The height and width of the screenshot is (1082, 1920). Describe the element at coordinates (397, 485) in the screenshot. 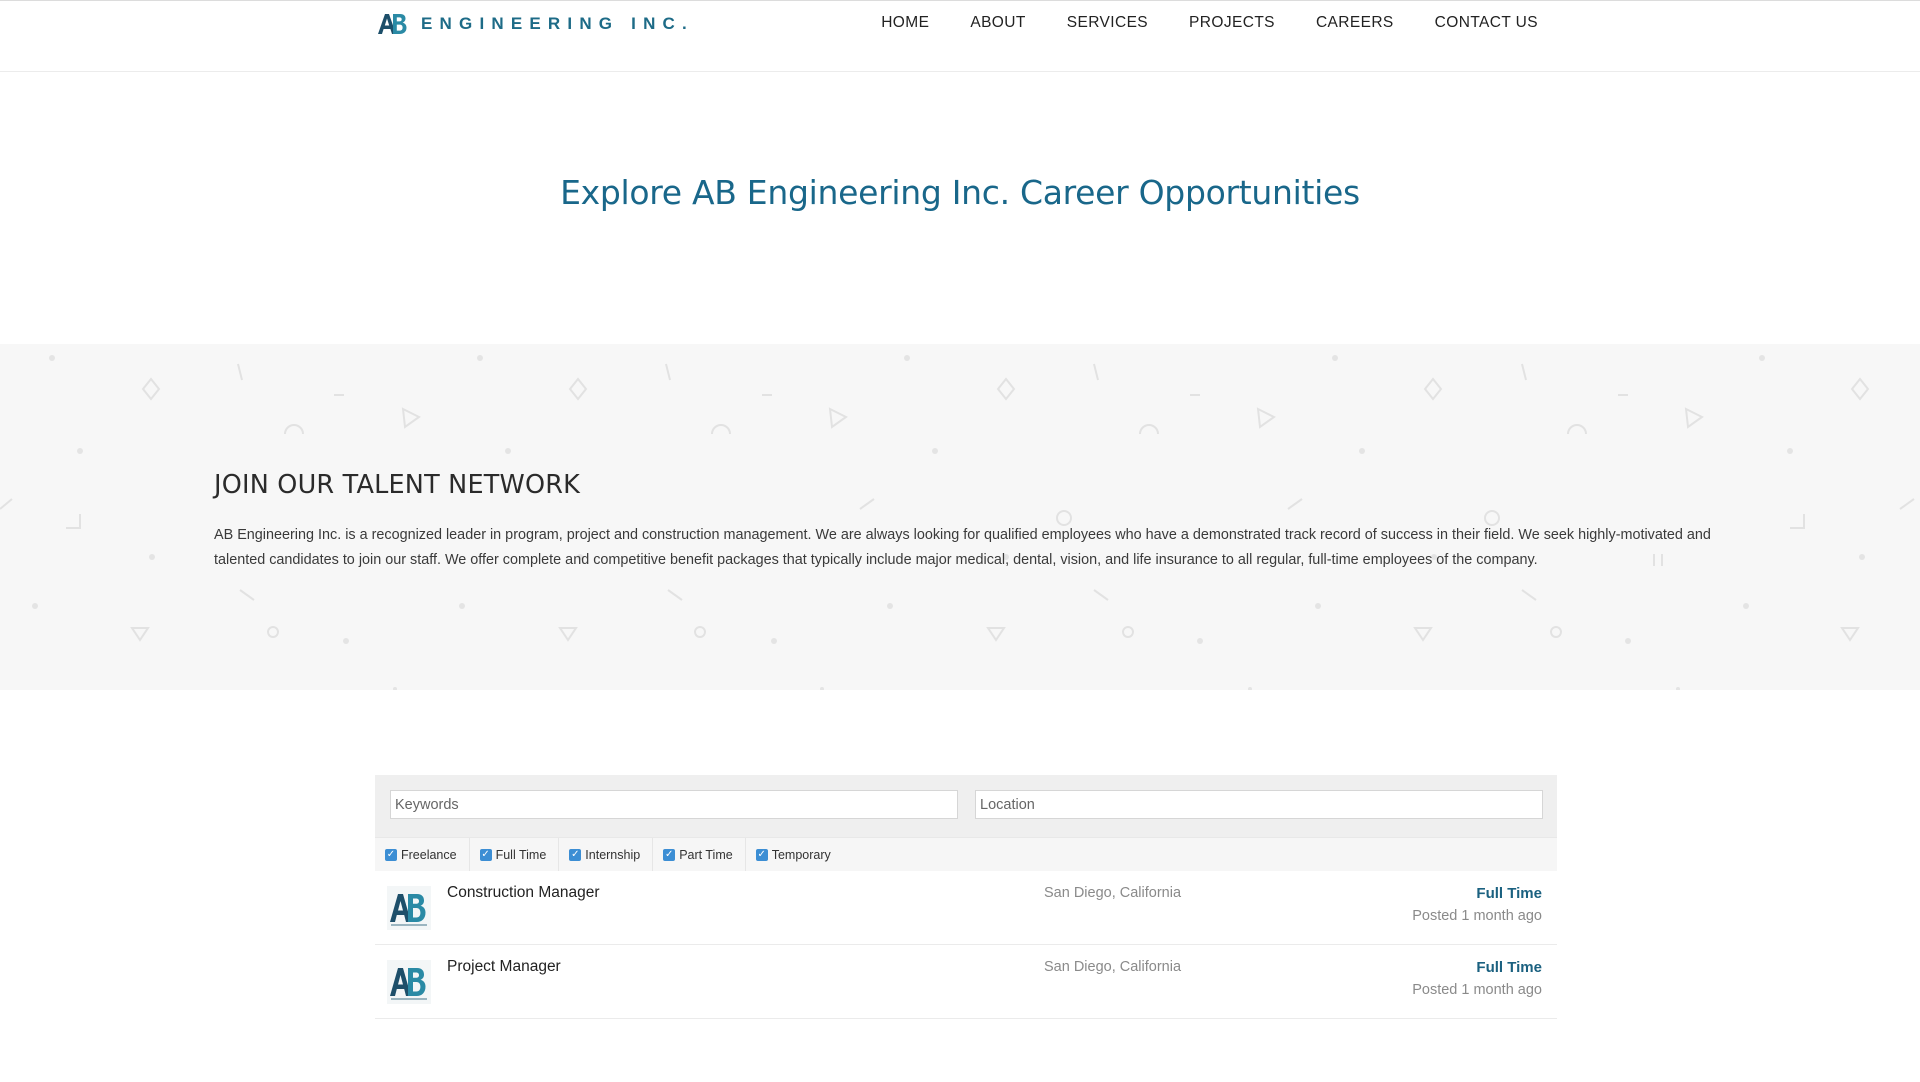

I see `talent-network-heading: JOIN OUR TALENT NETWORK` at that location.